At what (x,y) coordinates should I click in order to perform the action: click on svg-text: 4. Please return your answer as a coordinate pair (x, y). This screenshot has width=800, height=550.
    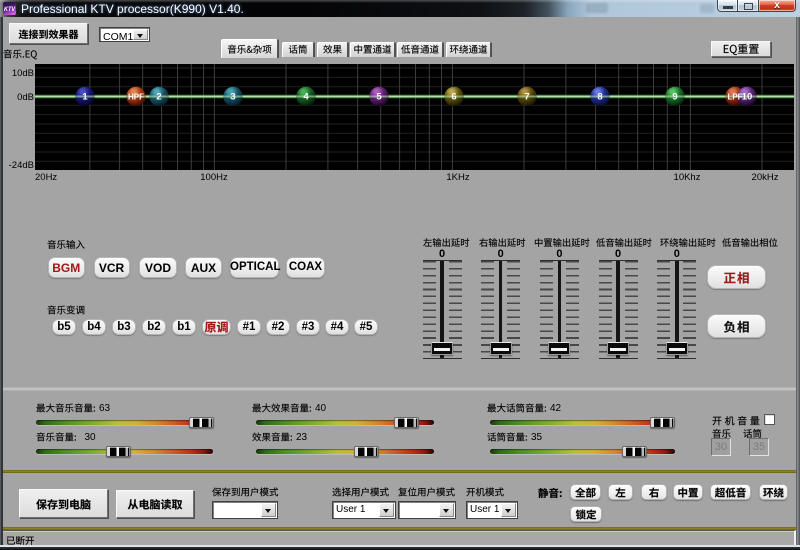
    Looking at the image, I should click on (306, 97).